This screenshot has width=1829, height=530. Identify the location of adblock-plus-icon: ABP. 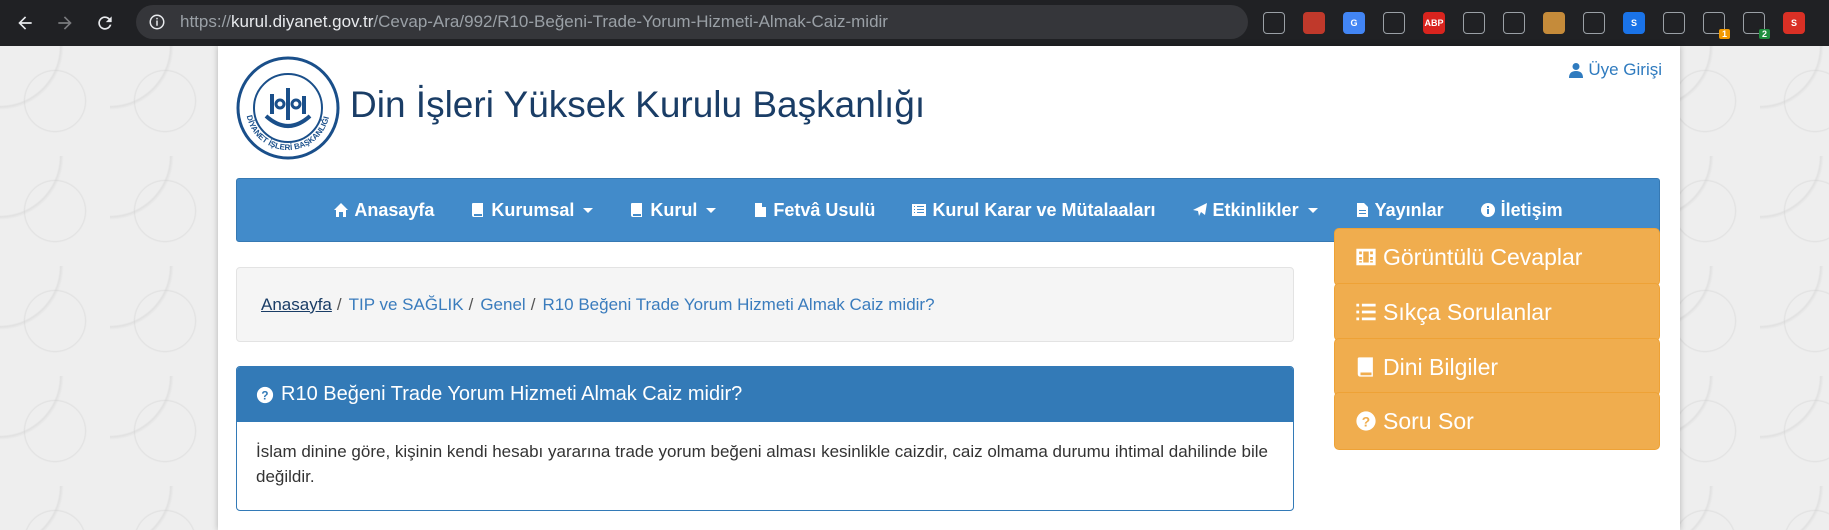
(1434, 23).